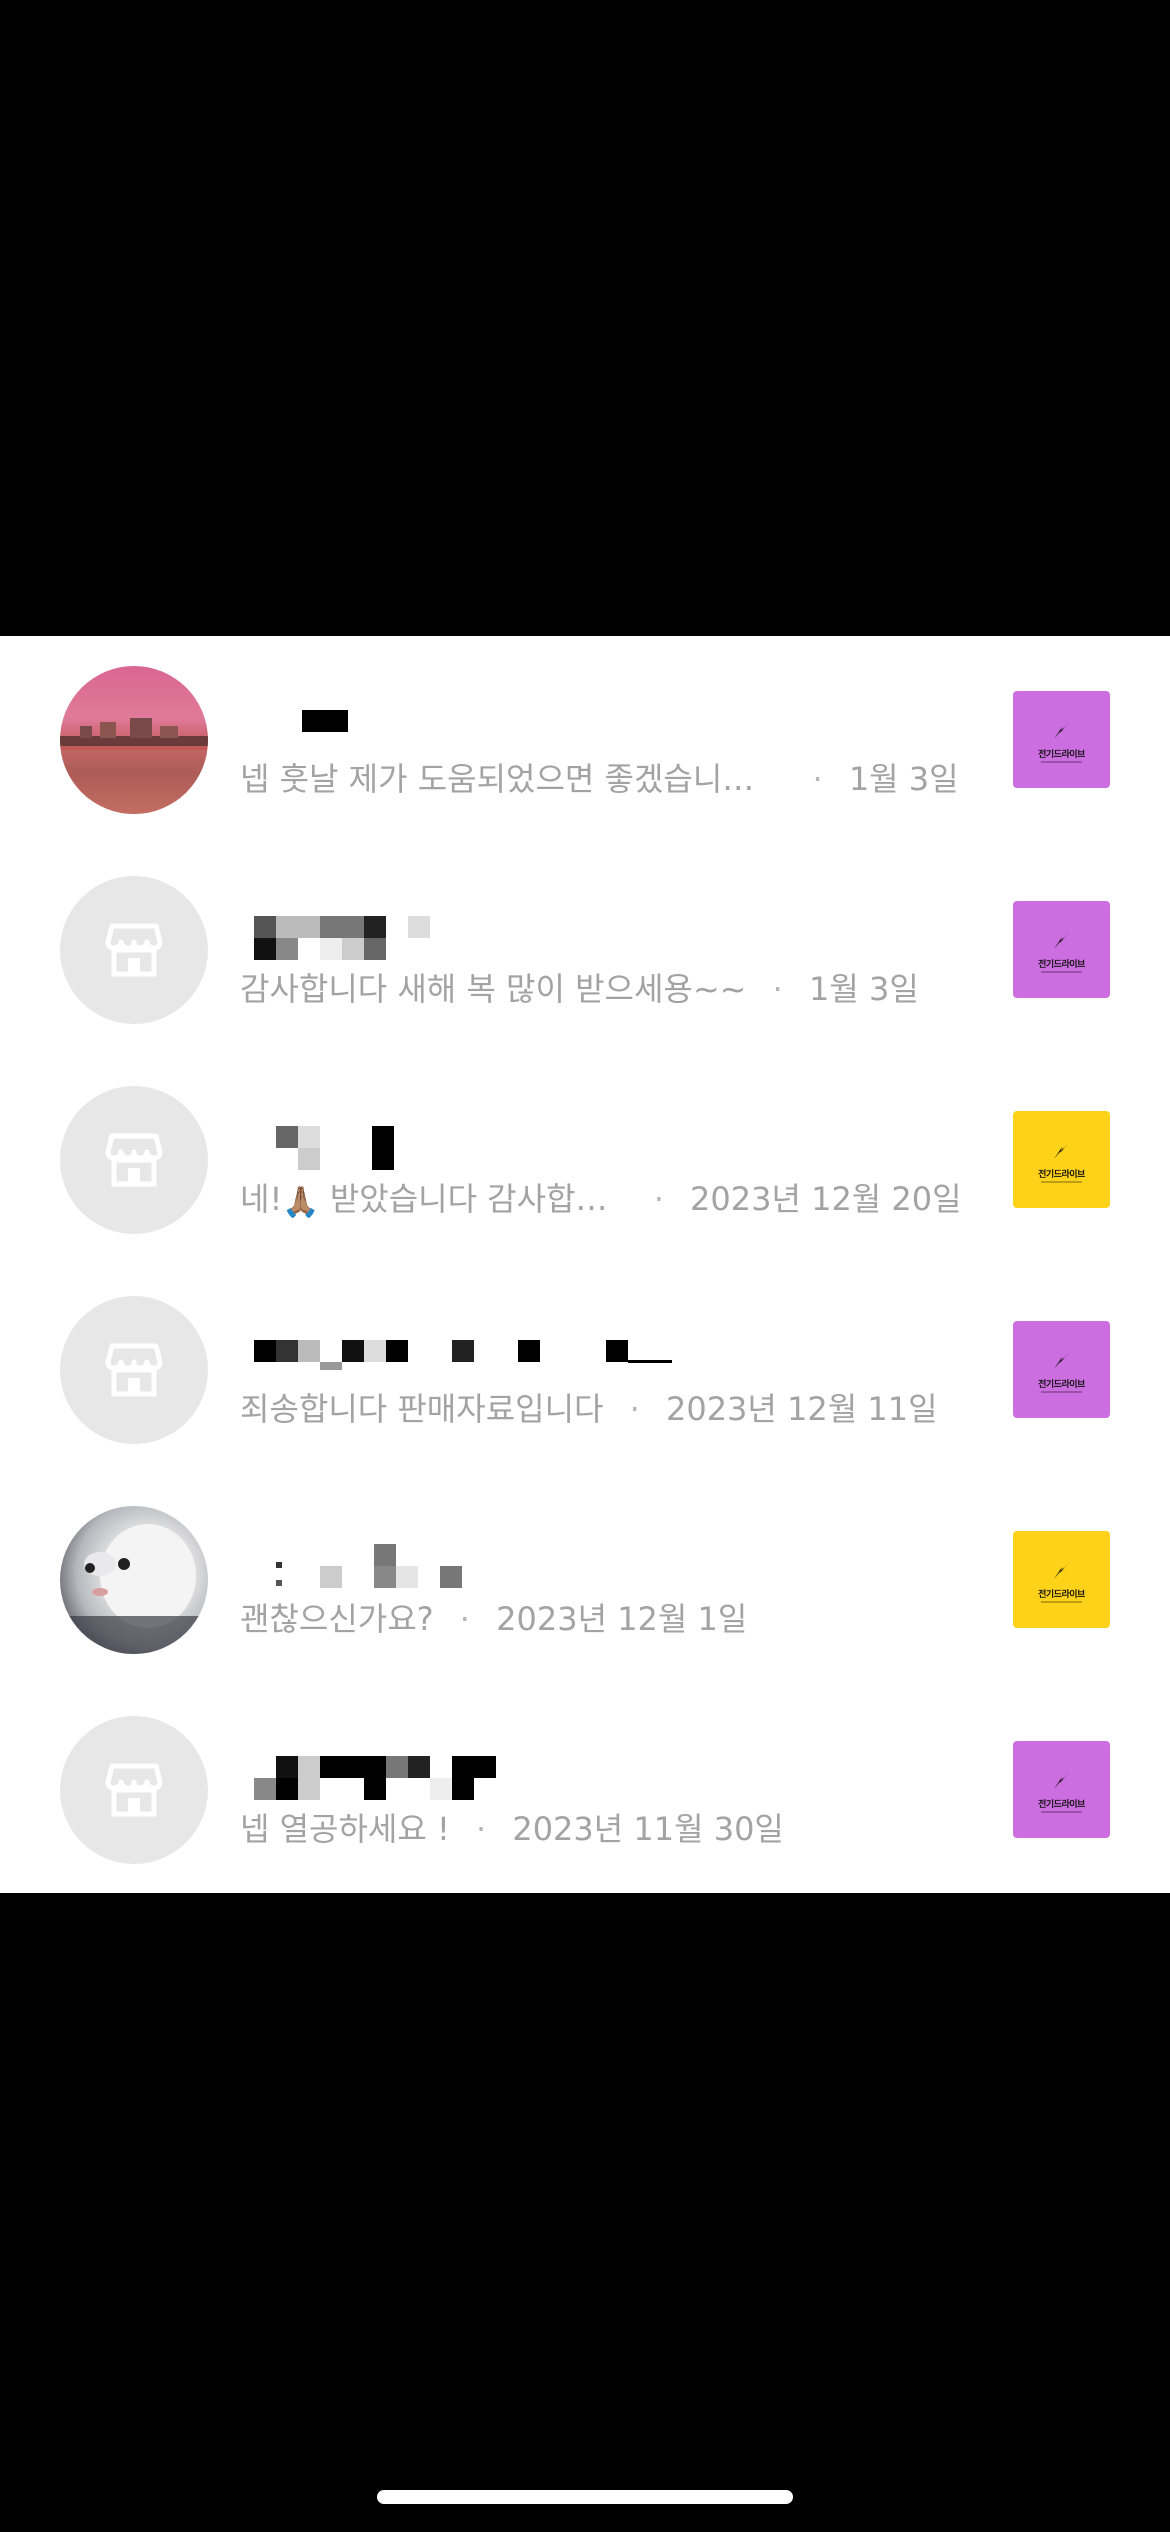 The width and height of the screenshot is (1170, 2532). I want to click on message-date: 2023년 12월 11일, so click(801, 1409).